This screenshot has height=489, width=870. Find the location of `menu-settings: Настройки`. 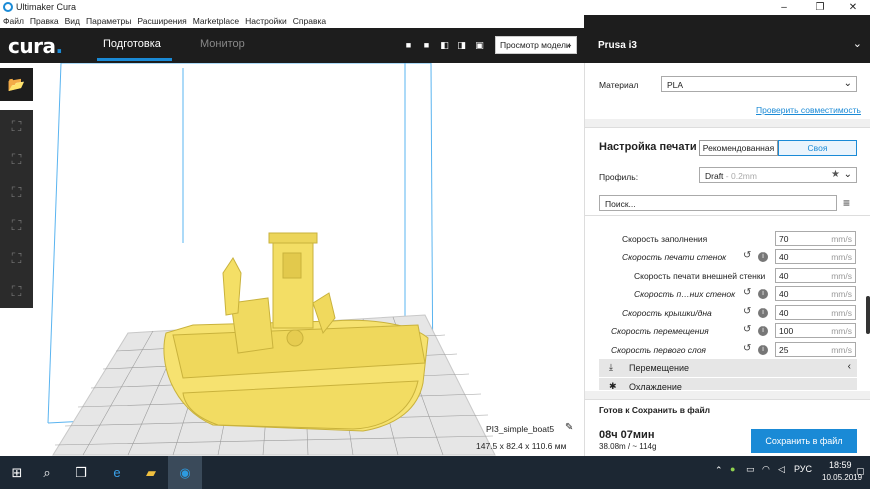

menu-settings: Настройки is located at coordinates (266, 21).